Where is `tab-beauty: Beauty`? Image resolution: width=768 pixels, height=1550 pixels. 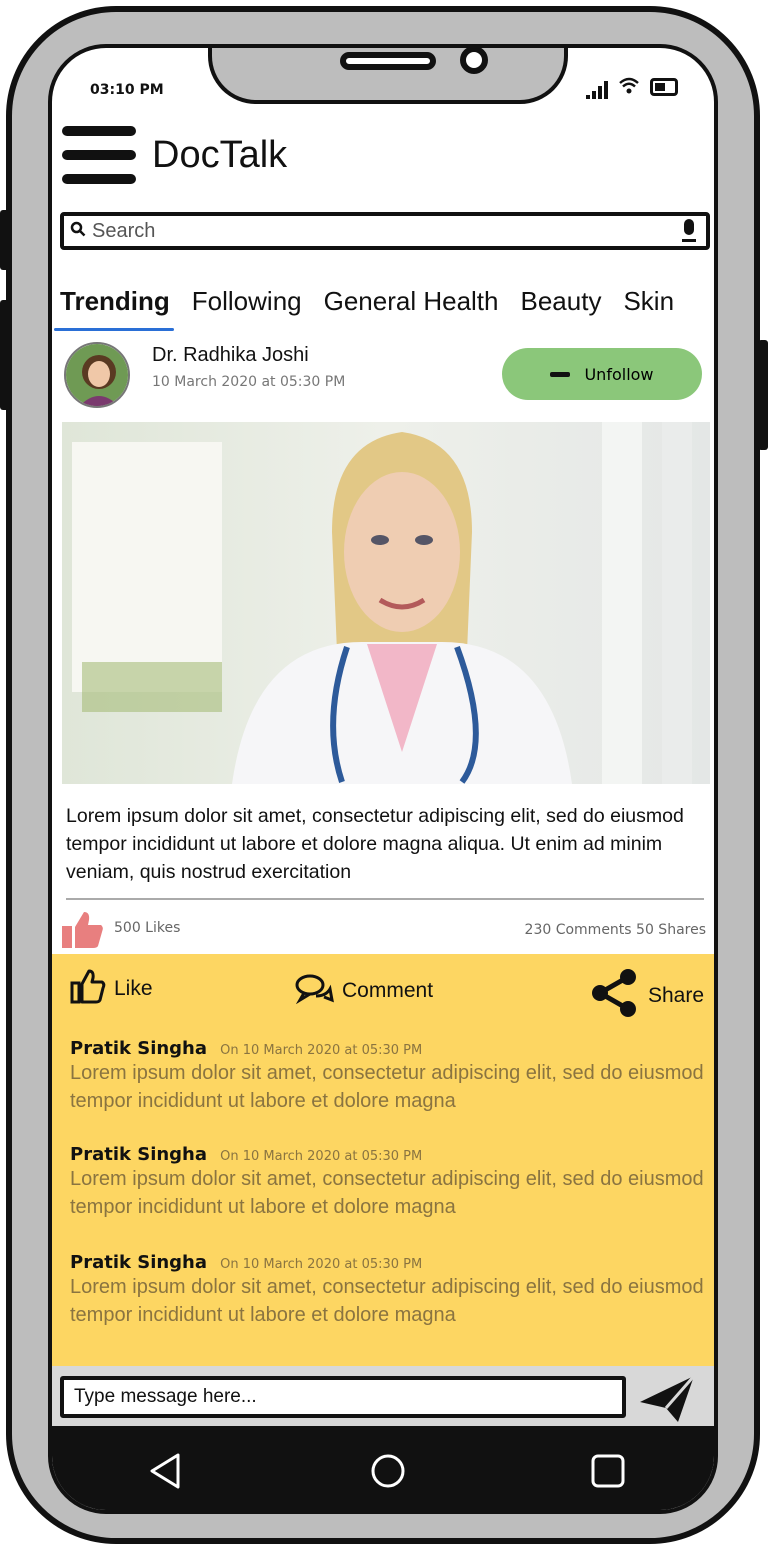
tab-beauty: Beauty is located at coordinates (561, 301).